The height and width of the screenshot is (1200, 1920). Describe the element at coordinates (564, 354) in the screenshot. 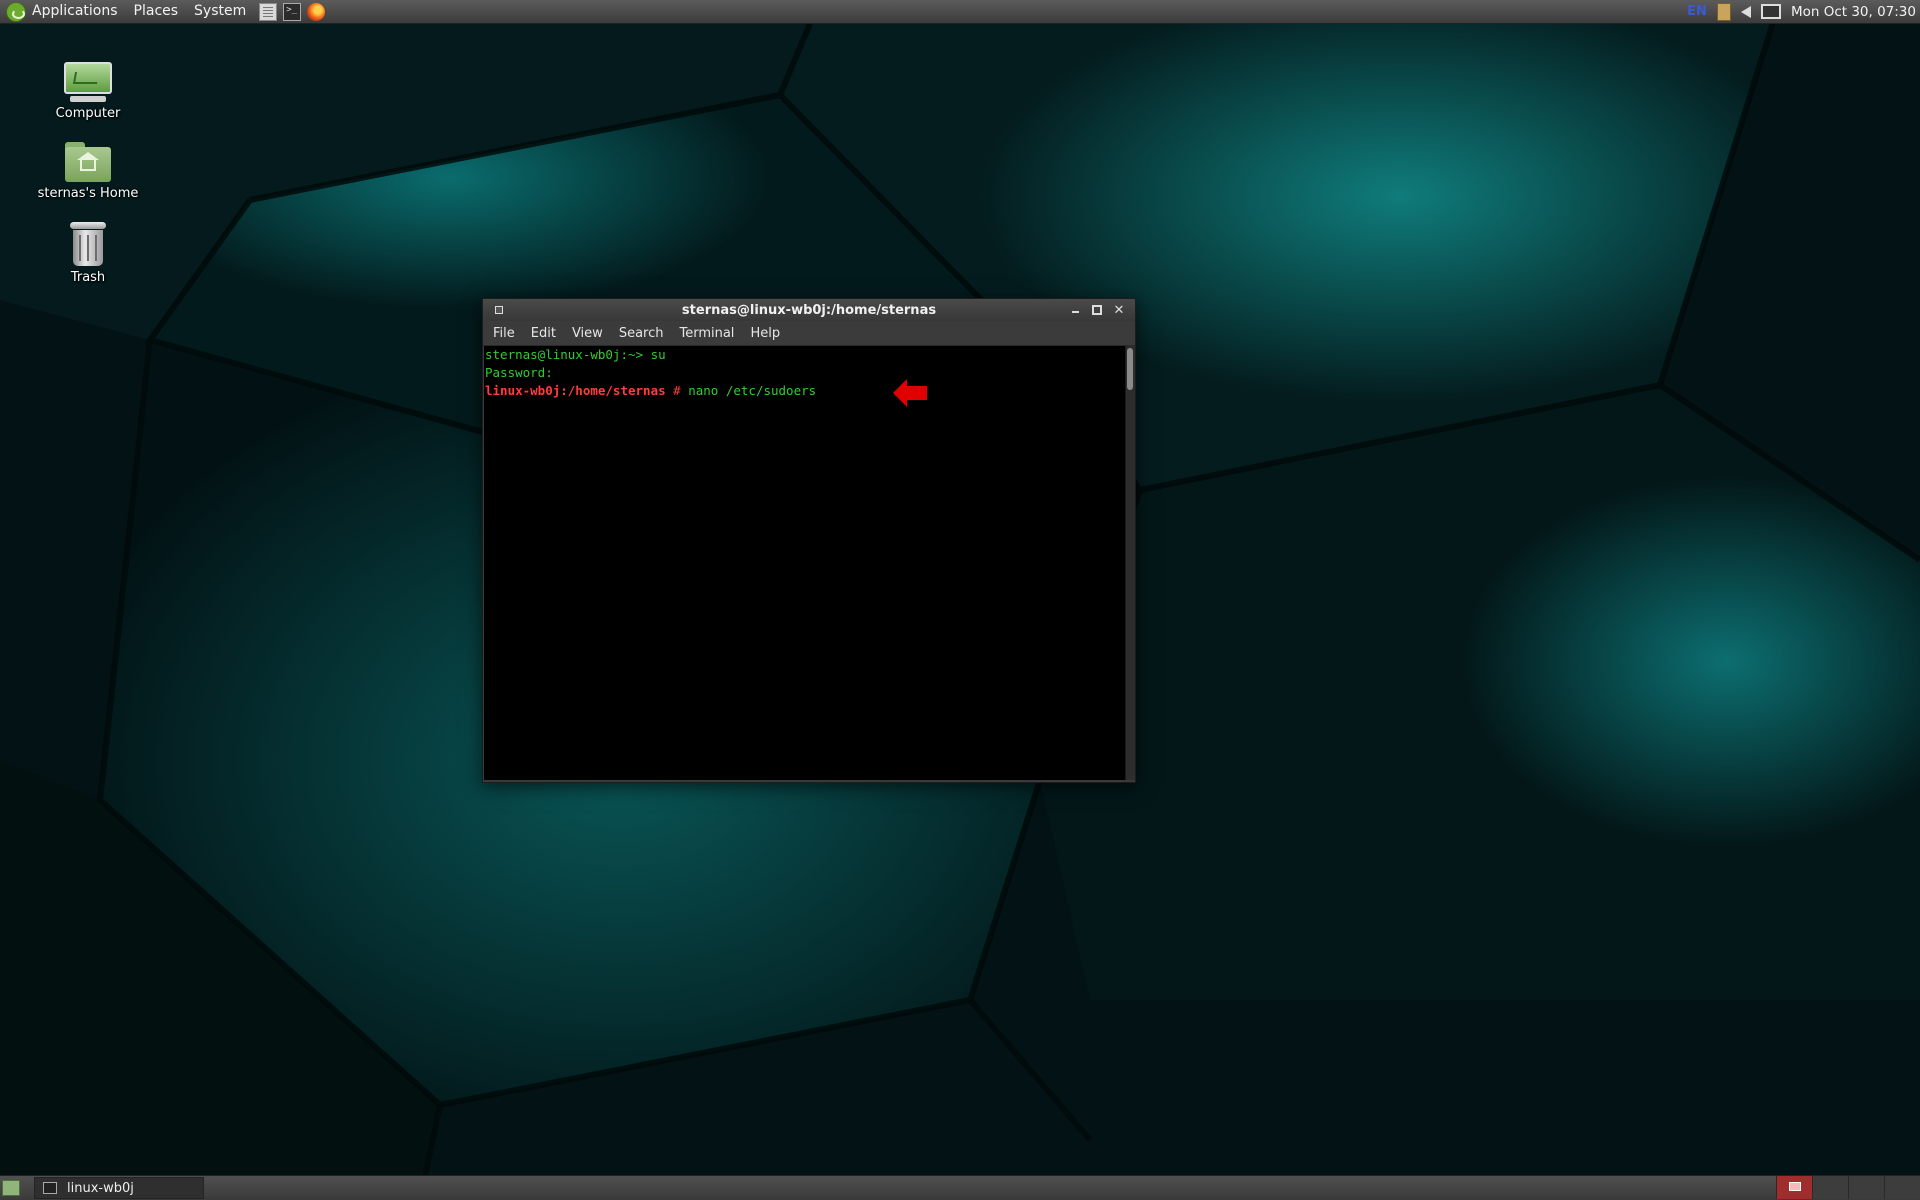

I see `user-prompt: sternas@linux-wb0j:~>` at that location.